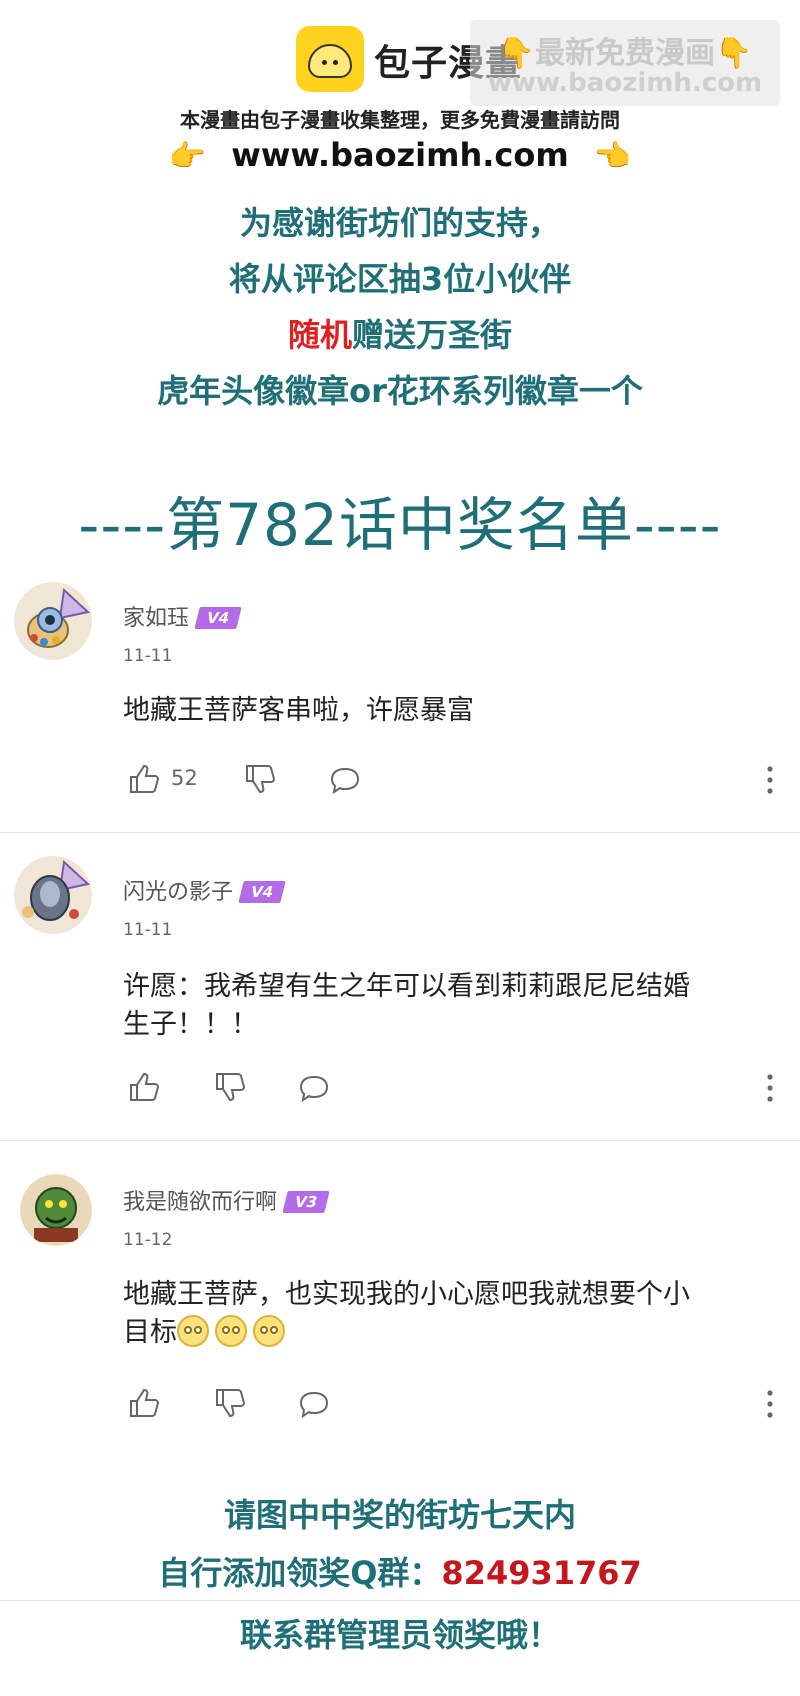 The height and width of the screenshot is (1696, 800). What do you see at coordinates (399, 223) in the screenshot?
I see `promo-line1: 为感谢街坊们的支持，` at bounding box center [399, 223].